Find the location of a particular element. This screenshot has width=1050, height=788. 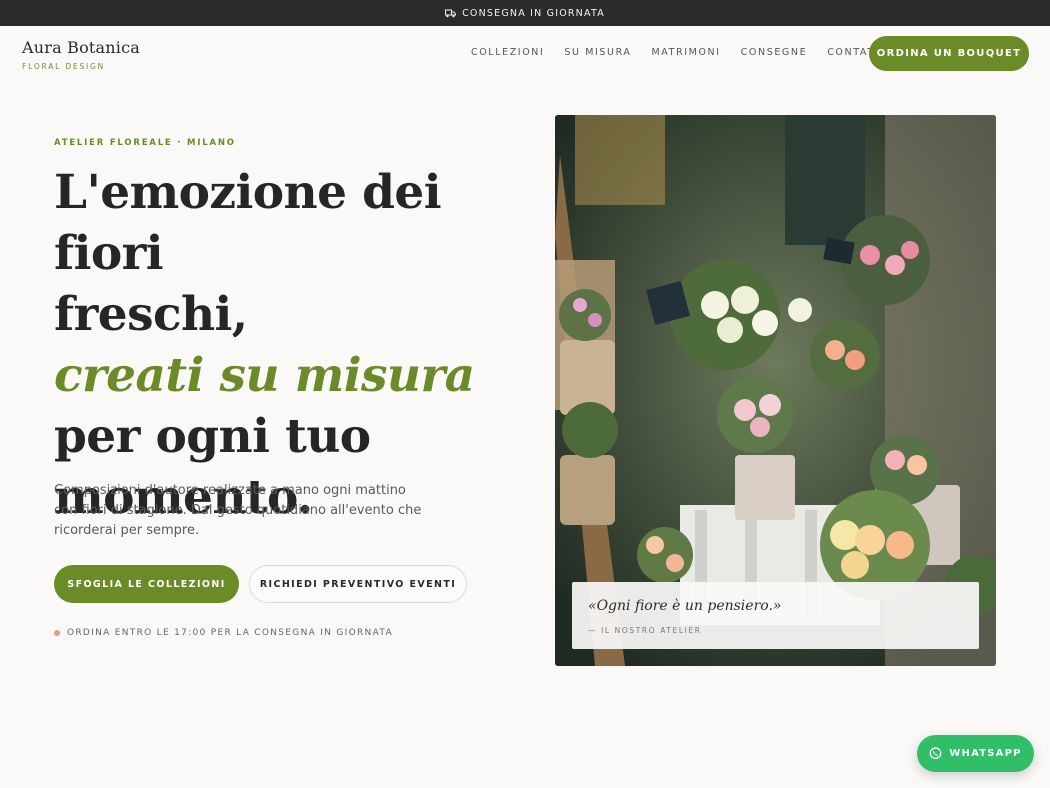

announcement-text: CONSEGNA IN GIORNATA is located at coordinates (533, 13).